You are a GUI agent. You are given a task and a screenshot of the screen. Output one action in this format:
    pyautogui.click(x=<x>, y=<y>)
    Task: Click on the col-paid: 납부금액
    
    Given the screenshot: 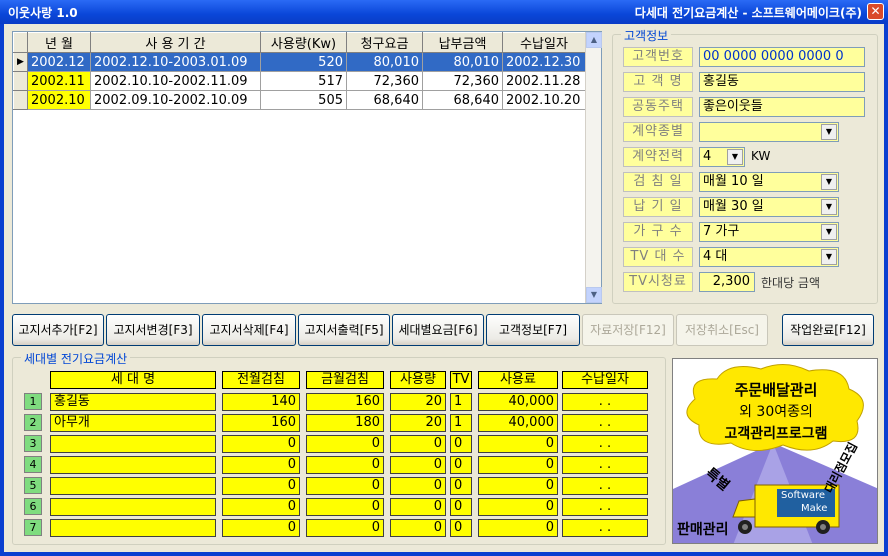 What is the action you would take?
    pyautogui.click(x=462, y=42)
    